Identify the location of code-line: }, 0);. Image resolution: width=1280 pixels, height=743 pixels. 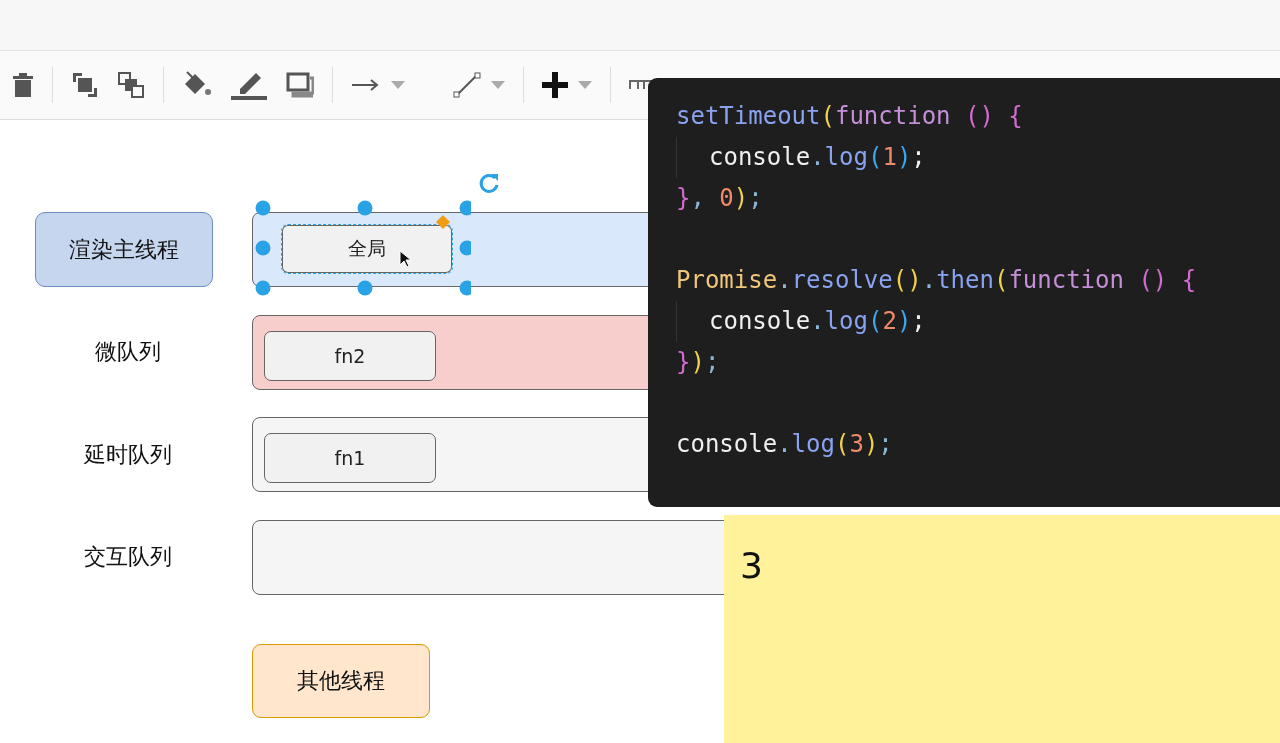
(720, 198).